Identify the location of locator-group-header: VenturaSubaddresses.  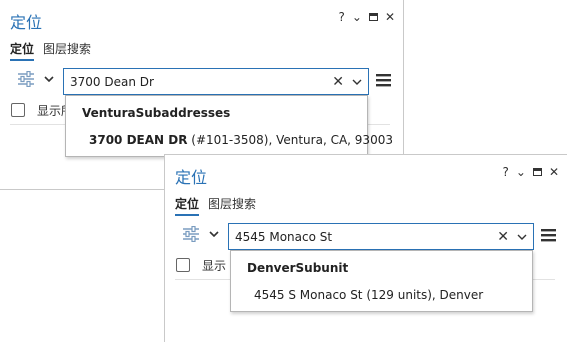
(156, 113).